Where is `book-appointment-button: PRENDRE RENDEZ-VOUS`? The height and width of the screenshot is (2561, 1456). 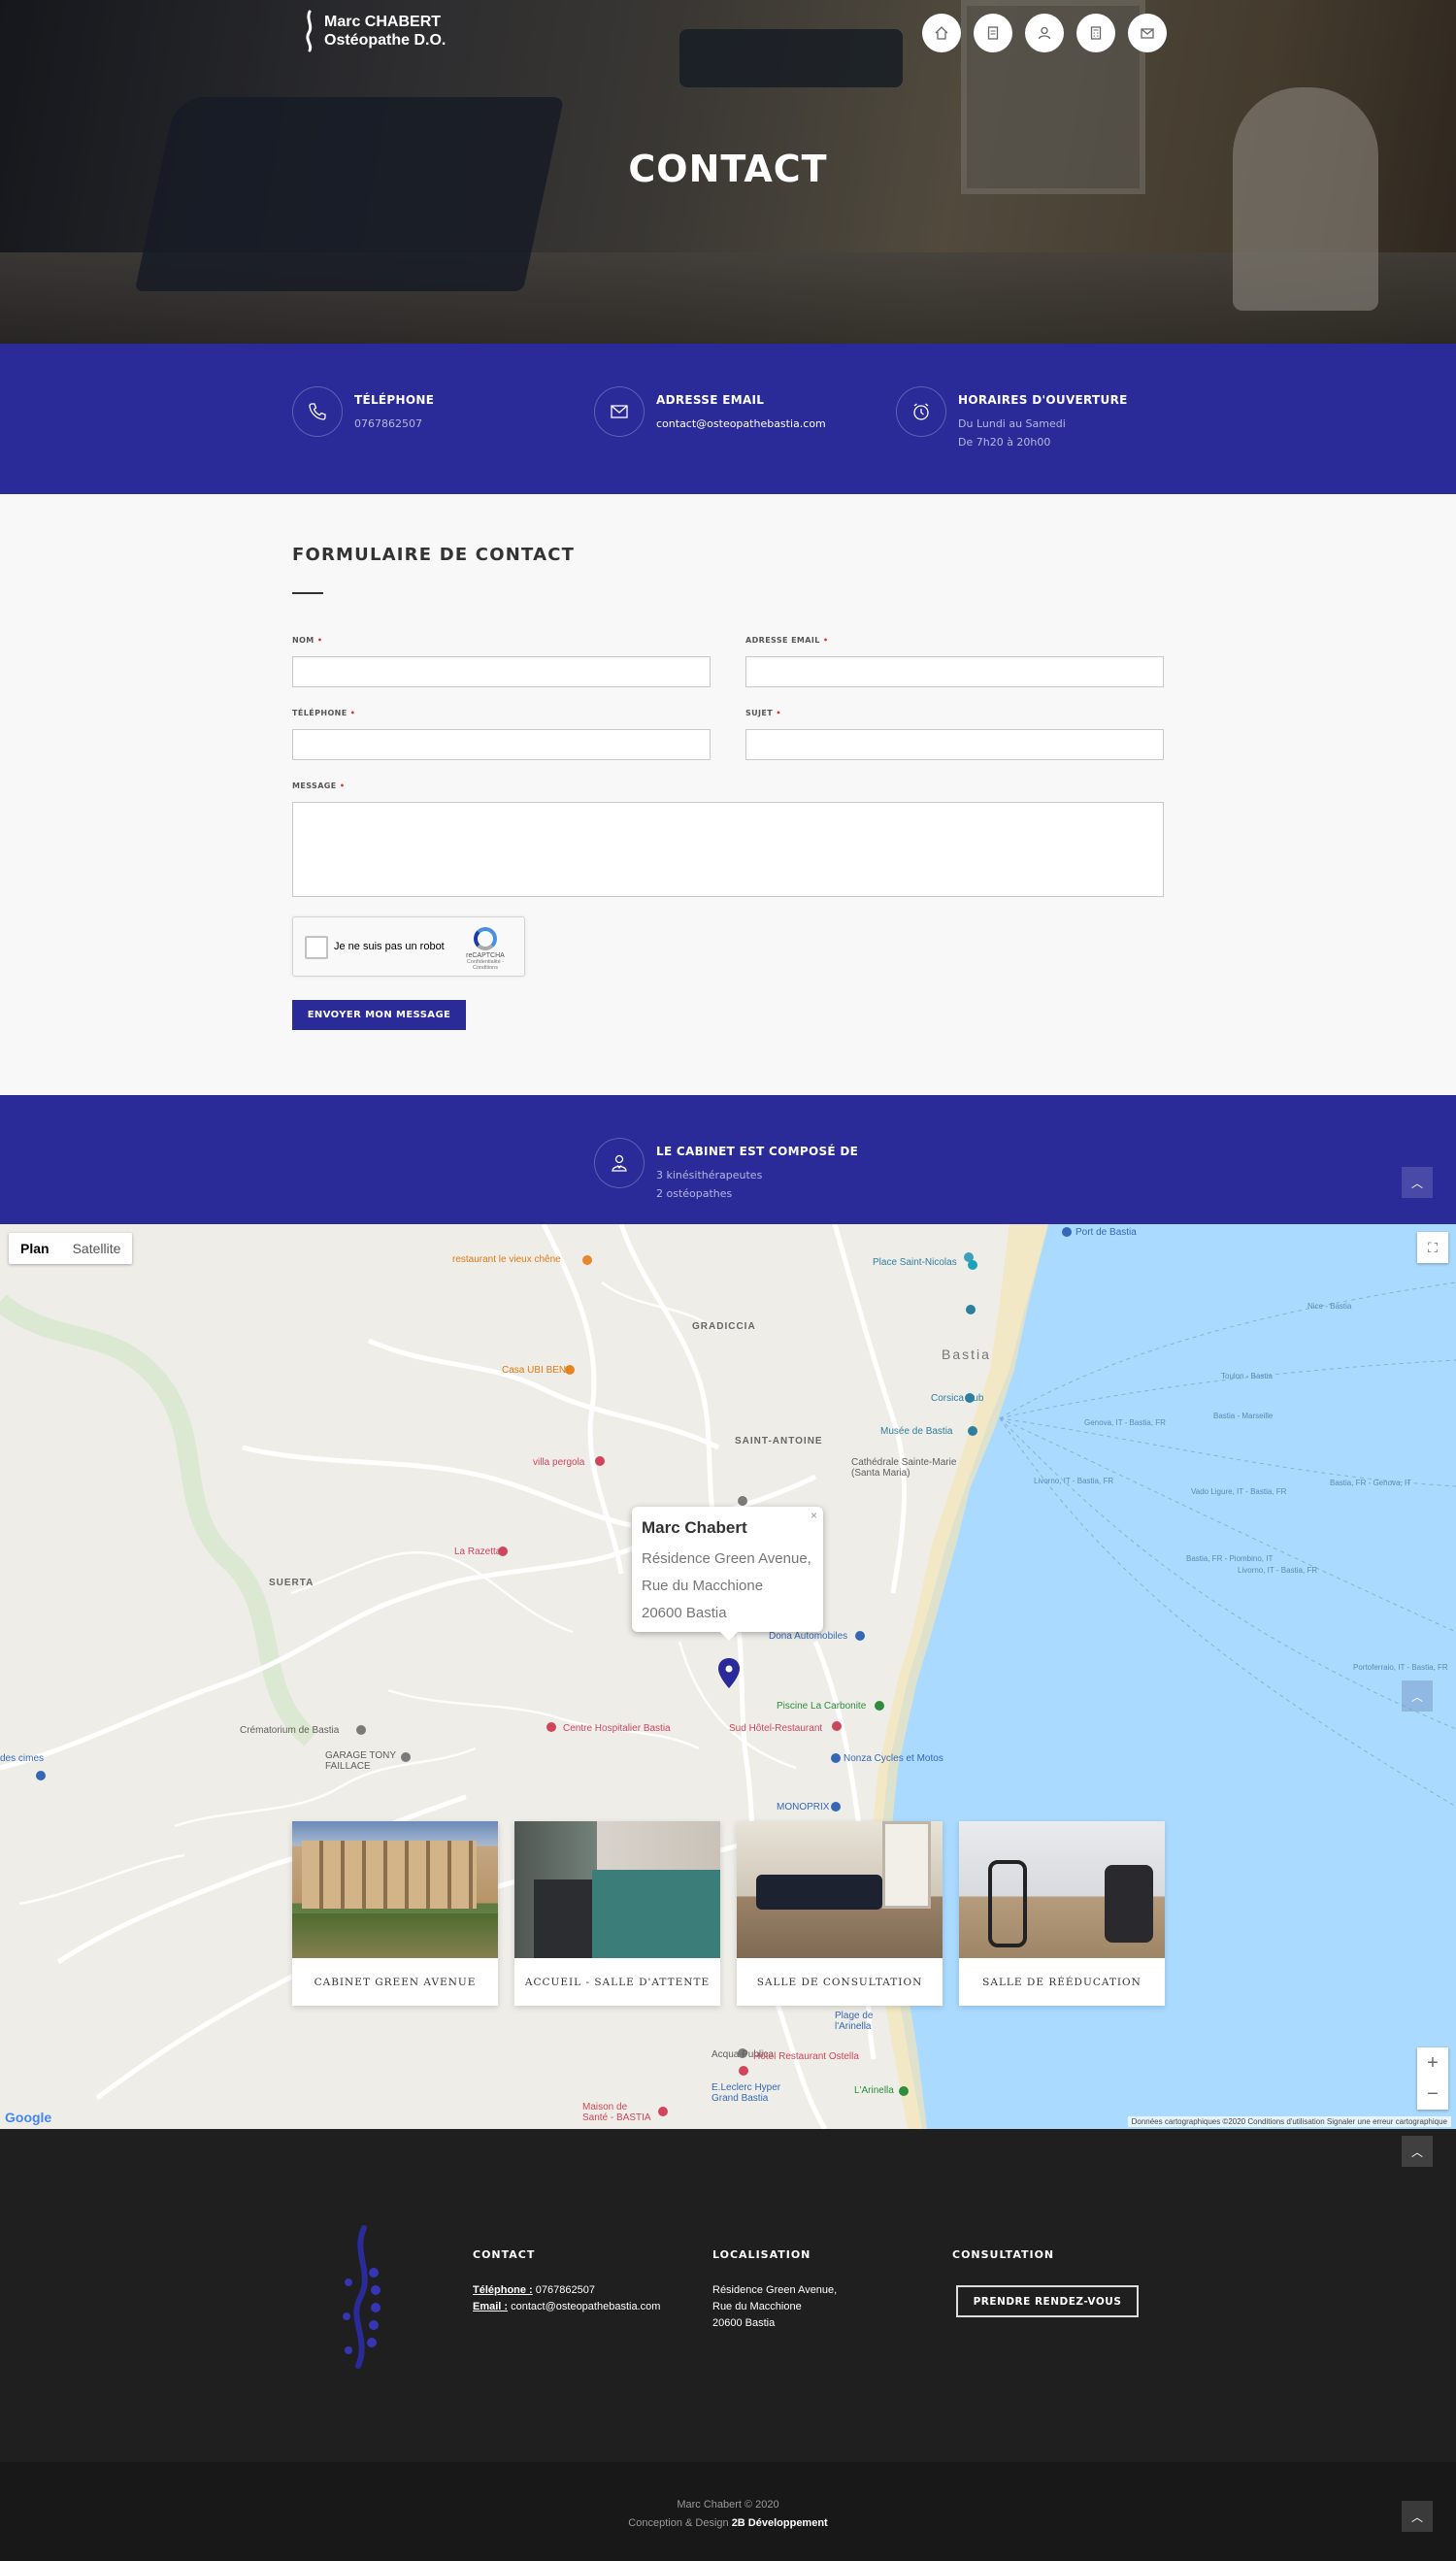 book-appointment-button: PRENDRE RENDEZ-VOUS is located at coordinates (1047, 2301).